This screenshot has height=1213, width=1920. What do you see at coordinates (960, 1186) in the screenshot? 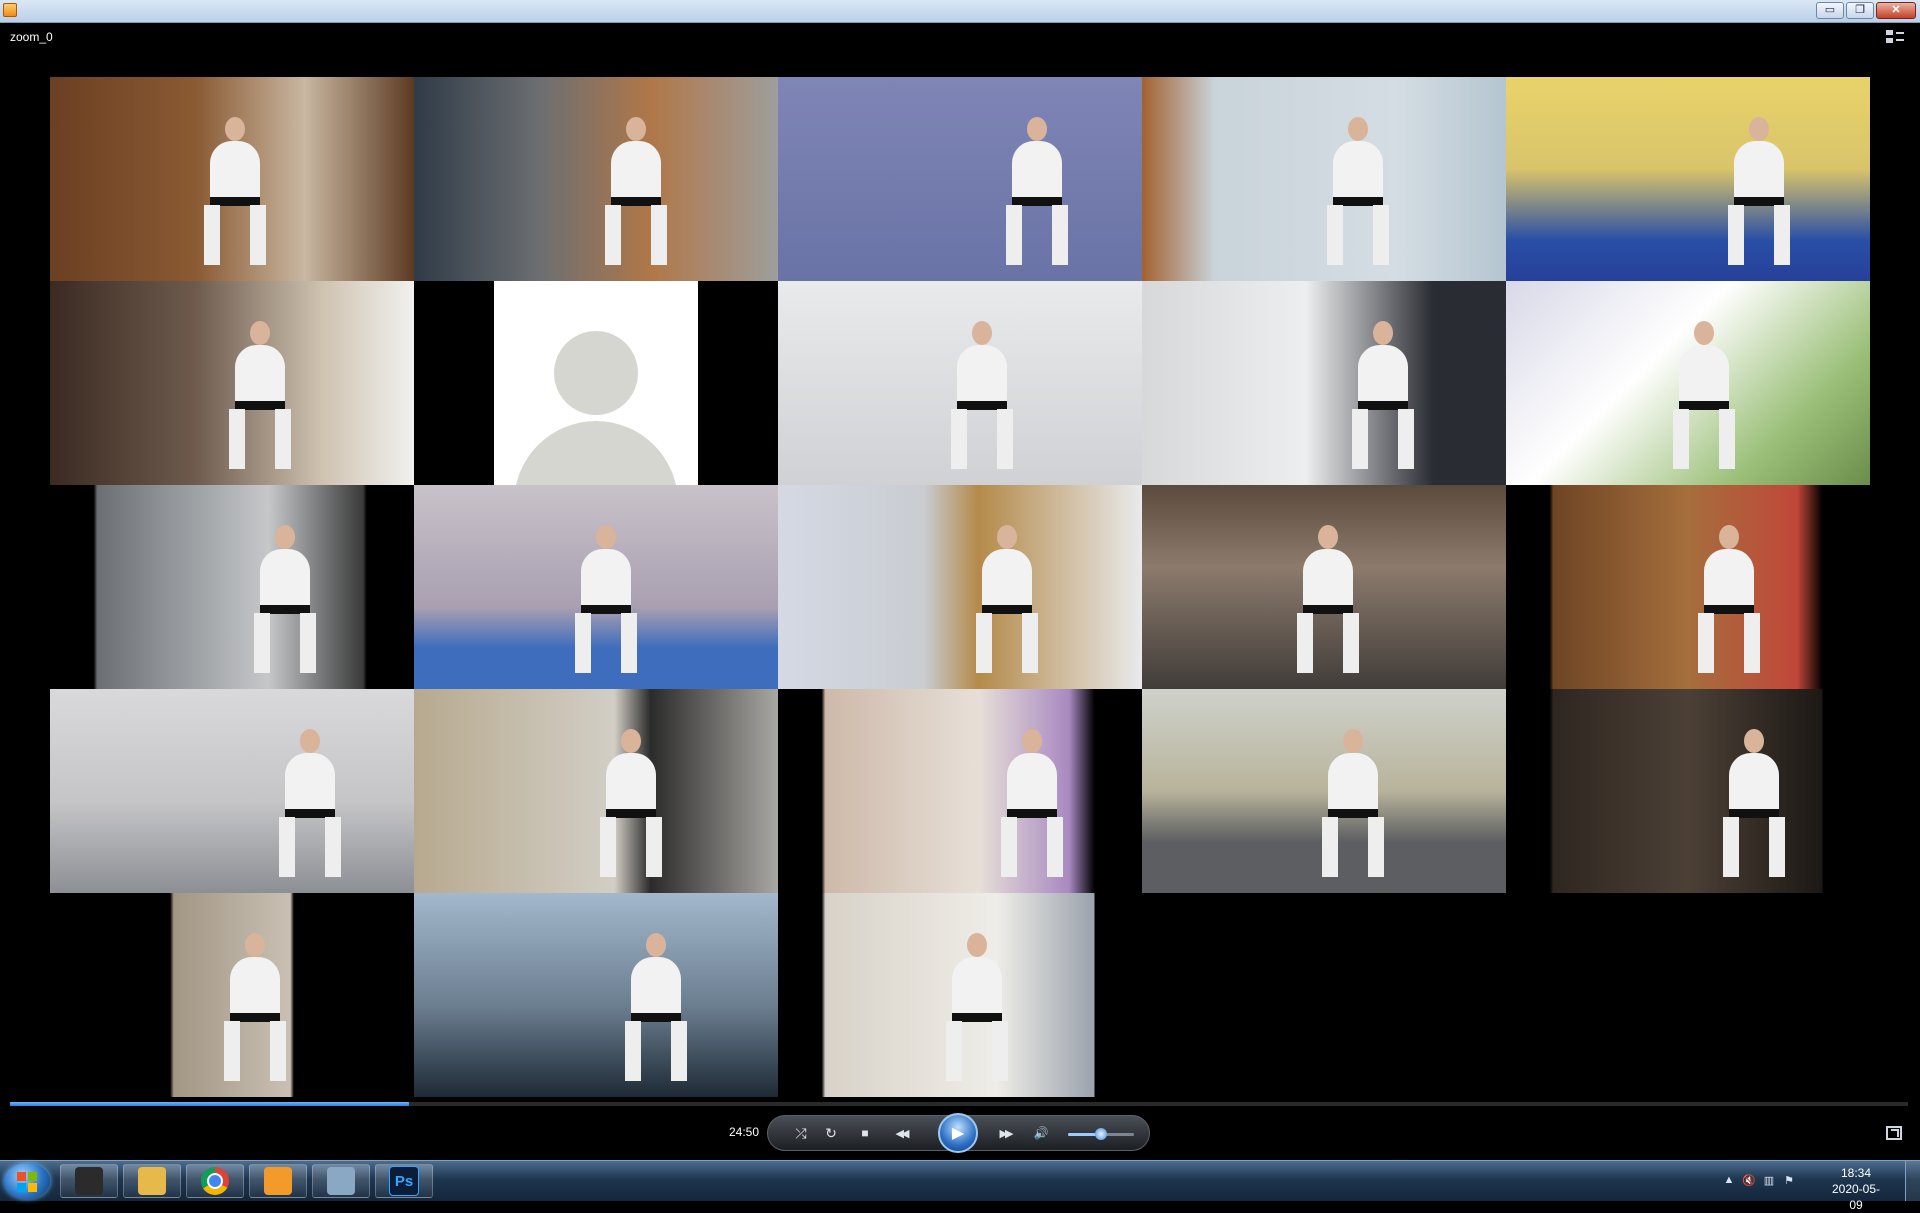
I see `taskbar: Ps ▲ 🔇 ▥ ⚑ 18:34 2020-05-09` at bounding box center [960, 1186].